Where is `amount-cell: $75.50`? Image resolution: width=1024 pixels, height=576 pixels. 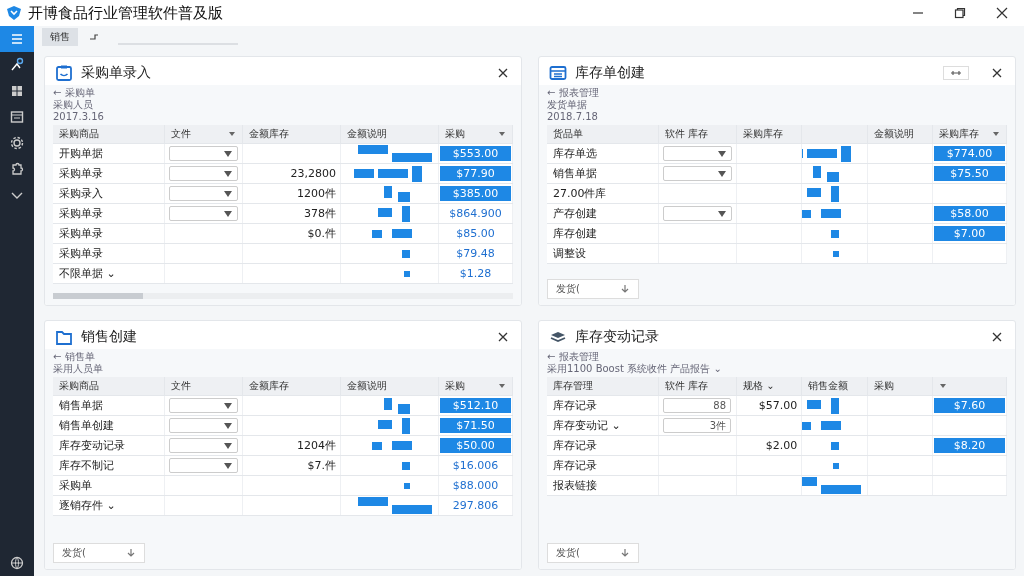
amount-cell: $75.50 is located at coordinates (969, 173).